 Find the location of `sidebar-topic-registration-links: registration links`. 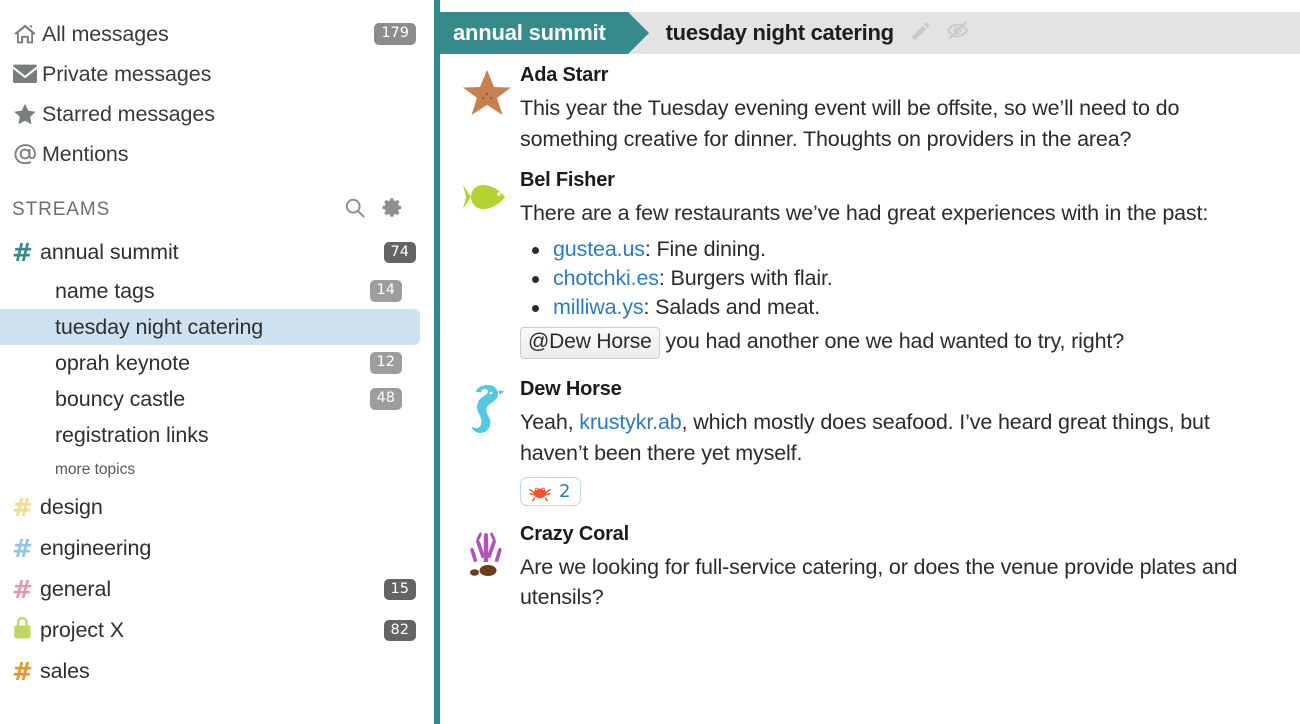

sidebar-topic-registration-links: registration links is located at coordinates (210, 435).